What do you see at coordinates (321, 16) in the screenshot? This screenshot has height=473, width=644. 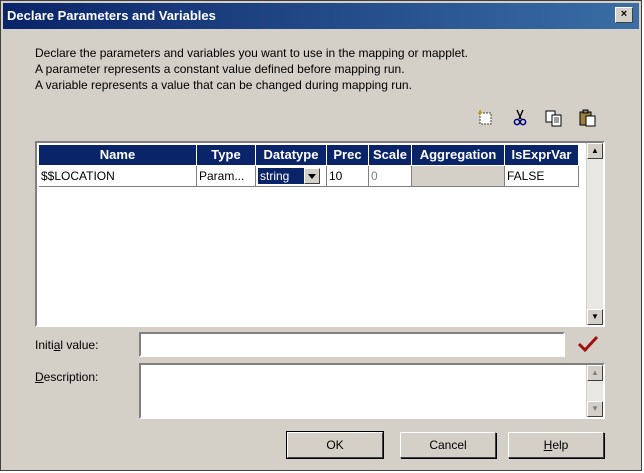 I see `title-bar: Declare Parameters and Variables ×` at bounding box center [321, 16].